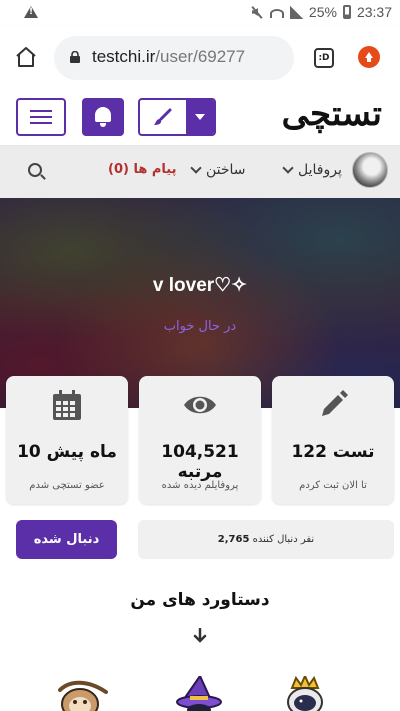 Image resolution: width=400 pixels, height=711 pixels. Describe the element at coordinates (124, 56) in the screenshot. I see `url-host: testchi.ir` at that location.